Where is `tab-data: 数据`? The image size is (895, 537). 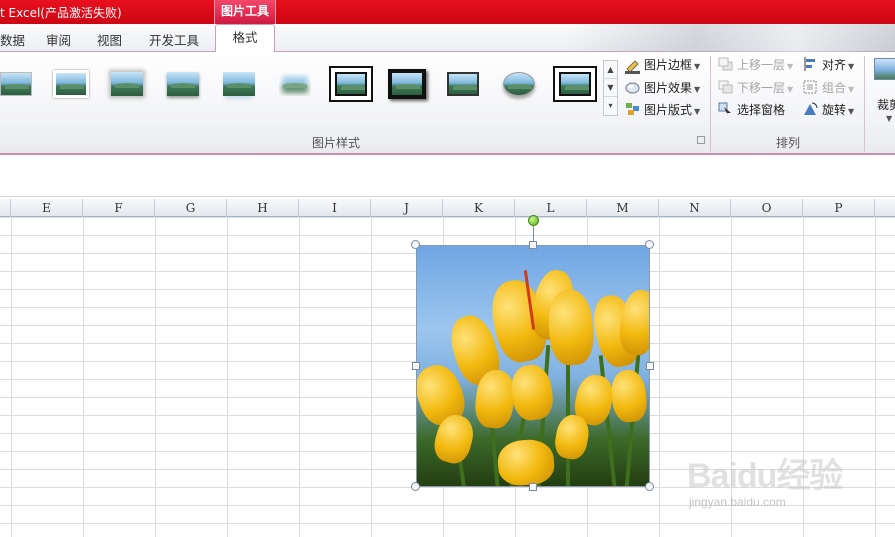 tab-data: 数据 is located at coordinates (12, 39).